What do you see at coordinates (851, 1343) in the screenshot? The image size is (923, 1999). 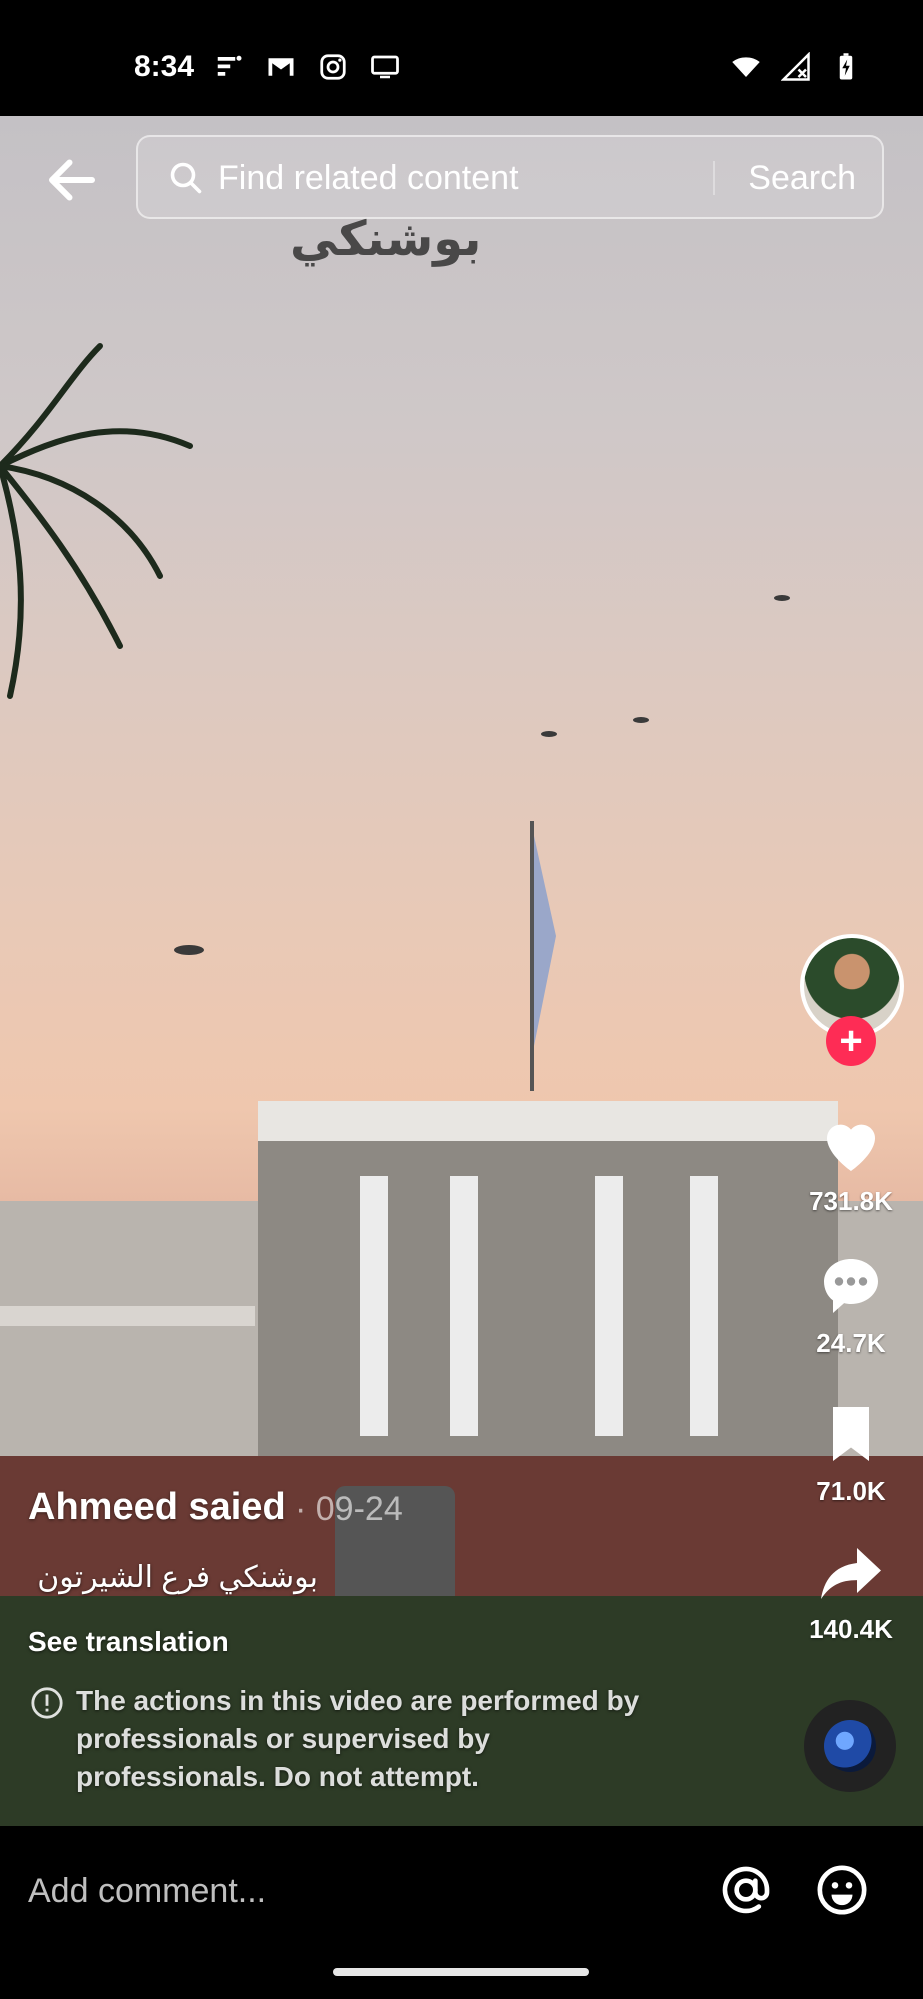 I see `comment-count: 24.7K` at bounding box center [851, 1343].